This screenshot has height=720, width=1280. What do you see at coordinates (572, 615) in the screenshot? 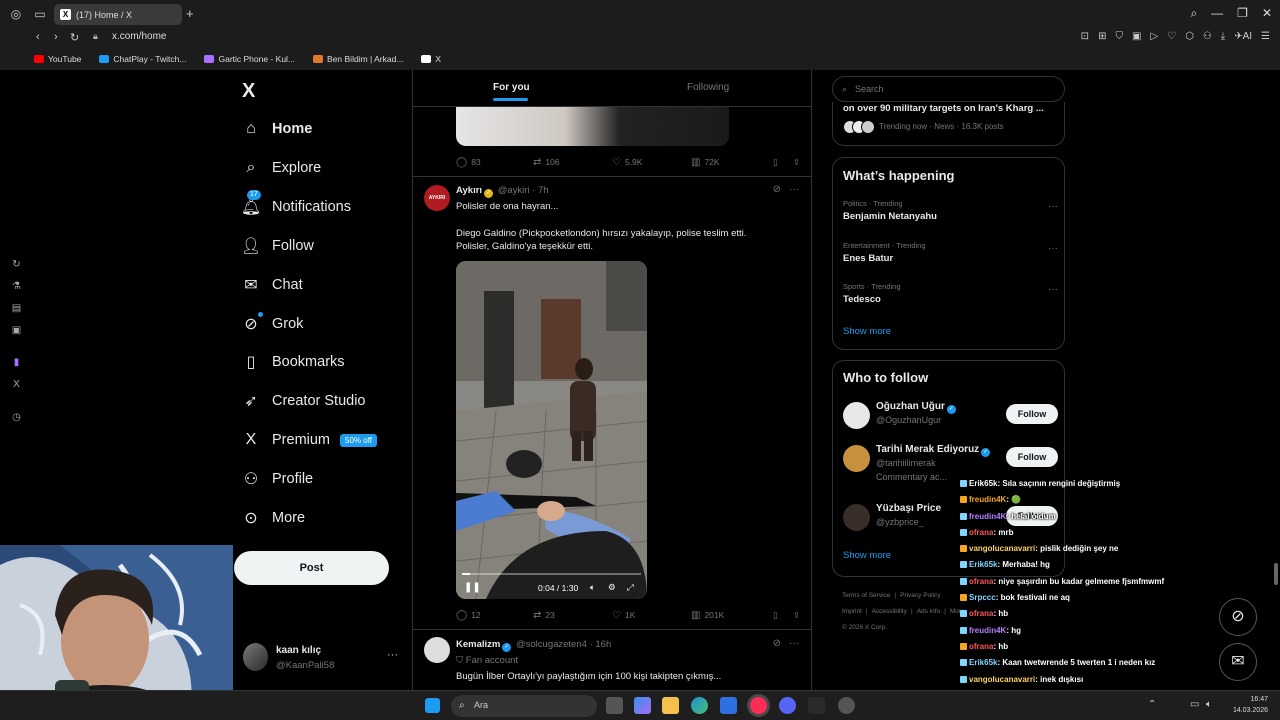
I see `repost-button: ⇄ 23` at bounding box center [572, 615].